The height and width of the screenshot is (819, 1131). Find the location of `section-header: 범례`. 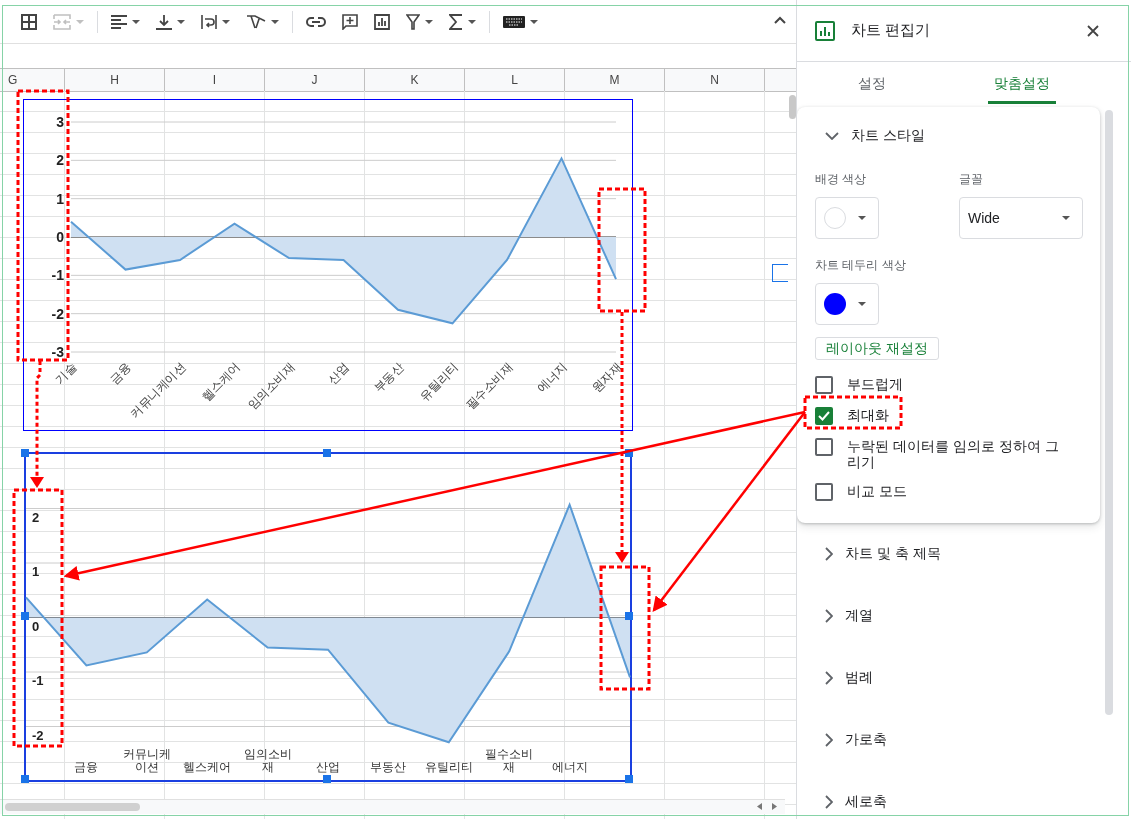

section-header: 범례 is located at coordinates (852, 678).